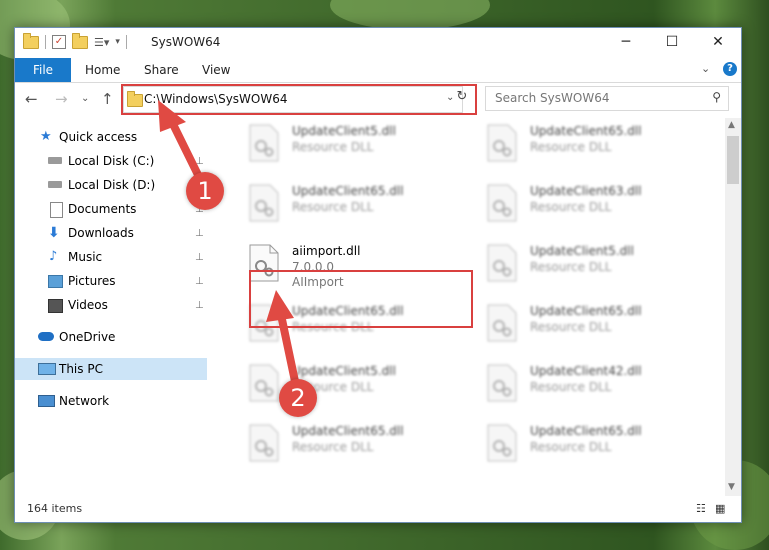  What do you see at coordinates (182, 143) in the screenshot?
I see `arrow-to-address-bar` at bounding box center [182, 143].